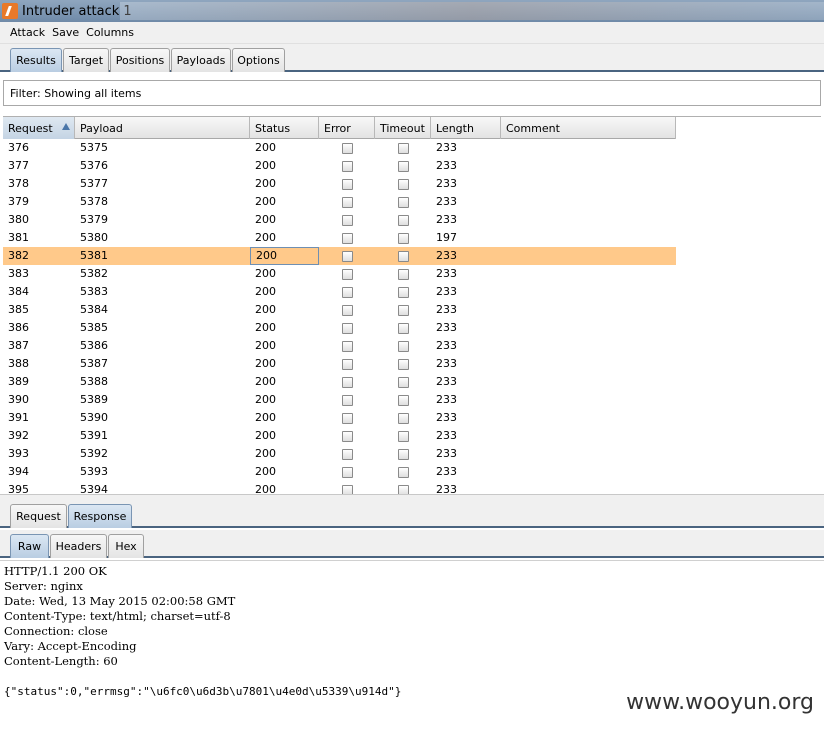  I want to click on cell-request: 391, so click(18, 417).